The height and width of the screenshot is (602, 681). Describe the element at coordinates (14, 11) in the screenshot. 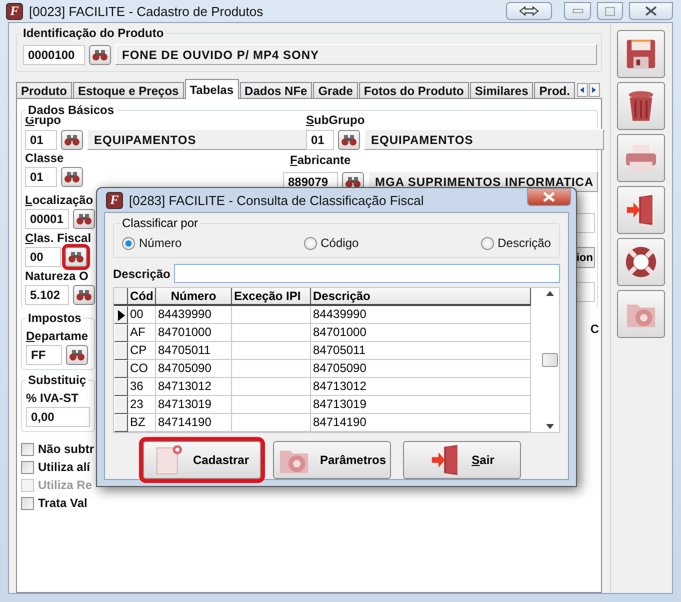

I see `app-logo: F` at that location.